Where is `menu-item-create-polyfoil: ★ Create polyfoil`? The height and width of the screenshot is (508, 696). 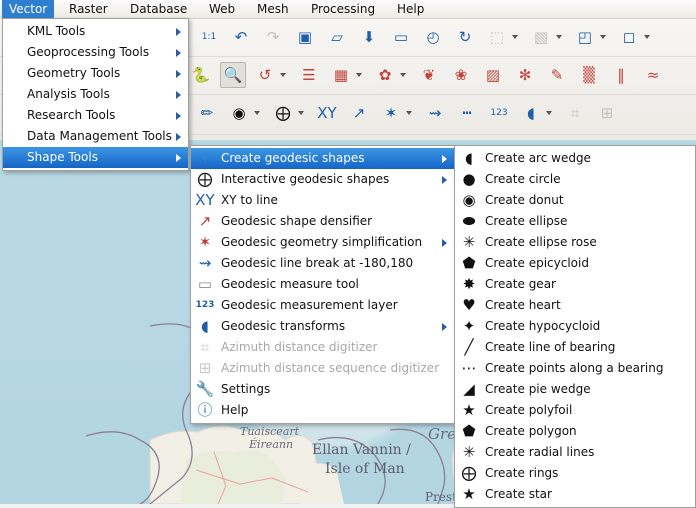 menu-item-create-polyfoil: ★ Create polyfoil is located at coordinates (575, 410).